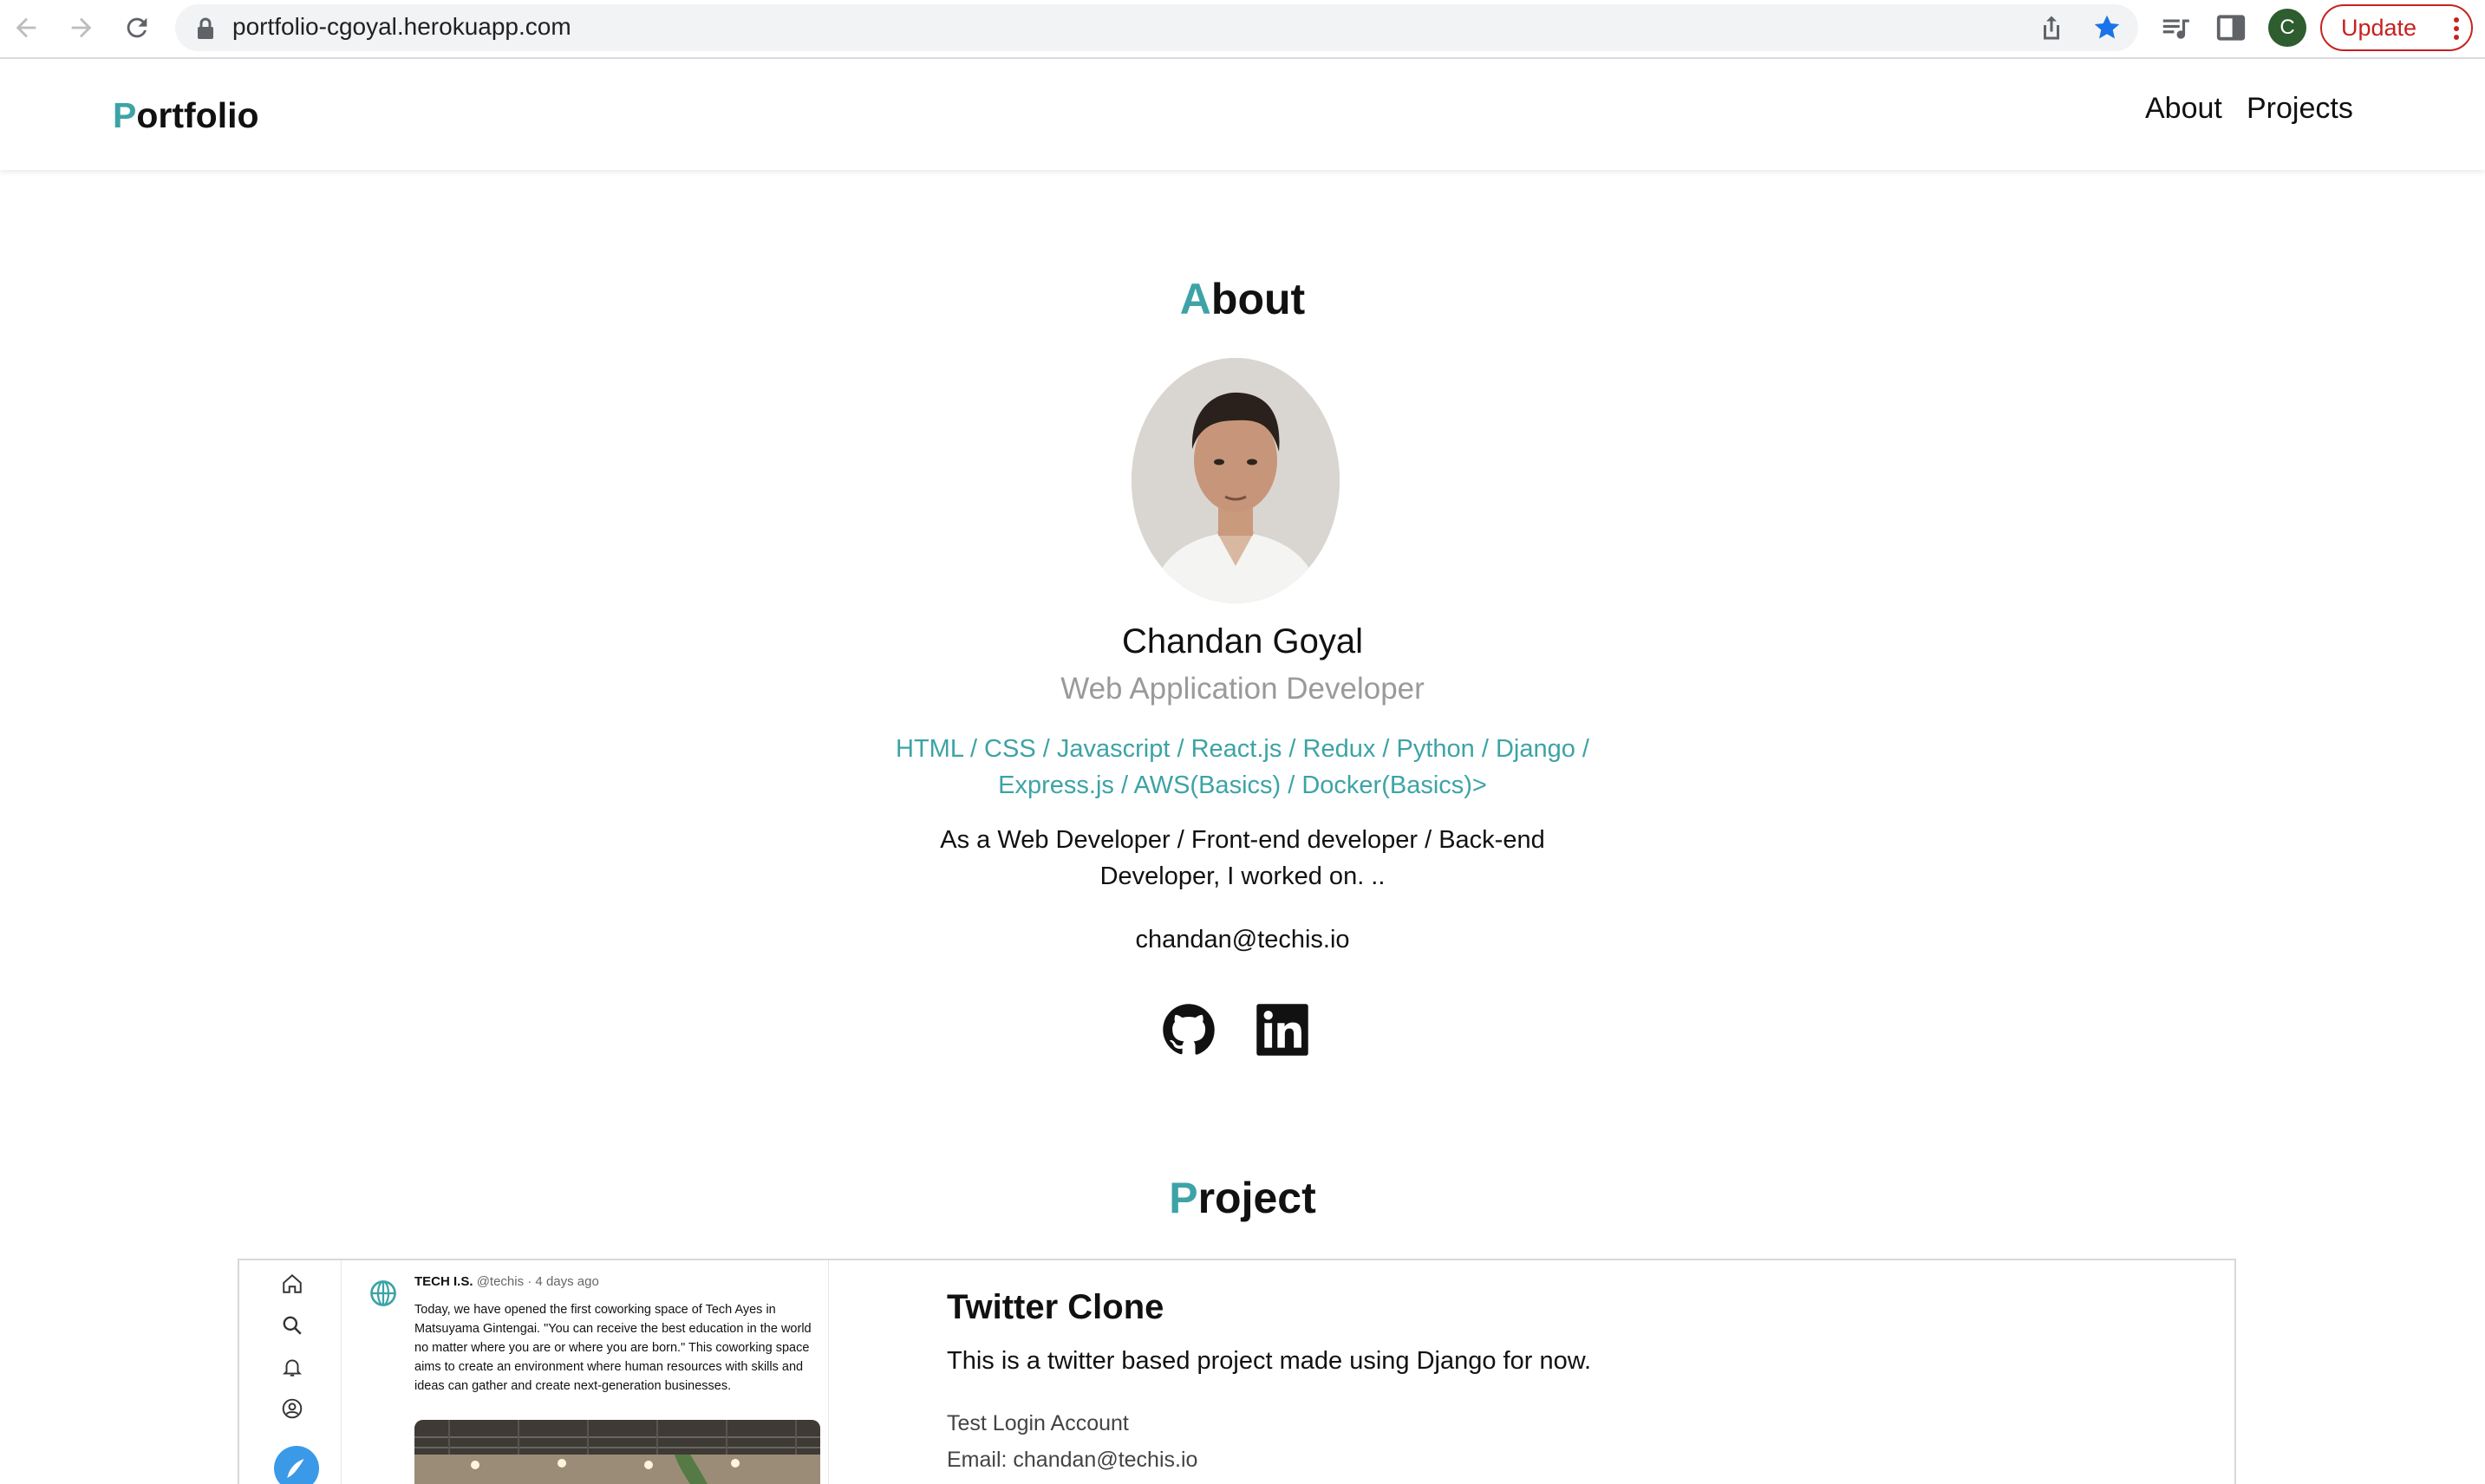 Image resolution: width=2485 pixels, height=1484 pixels. I want to click on back-button, so click(26, 28).